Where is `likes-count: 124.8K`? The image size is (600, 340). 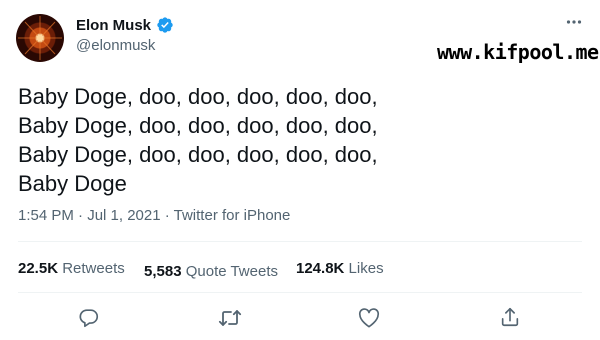
likes-count: 124.8K is located at coordinates (320, 268).